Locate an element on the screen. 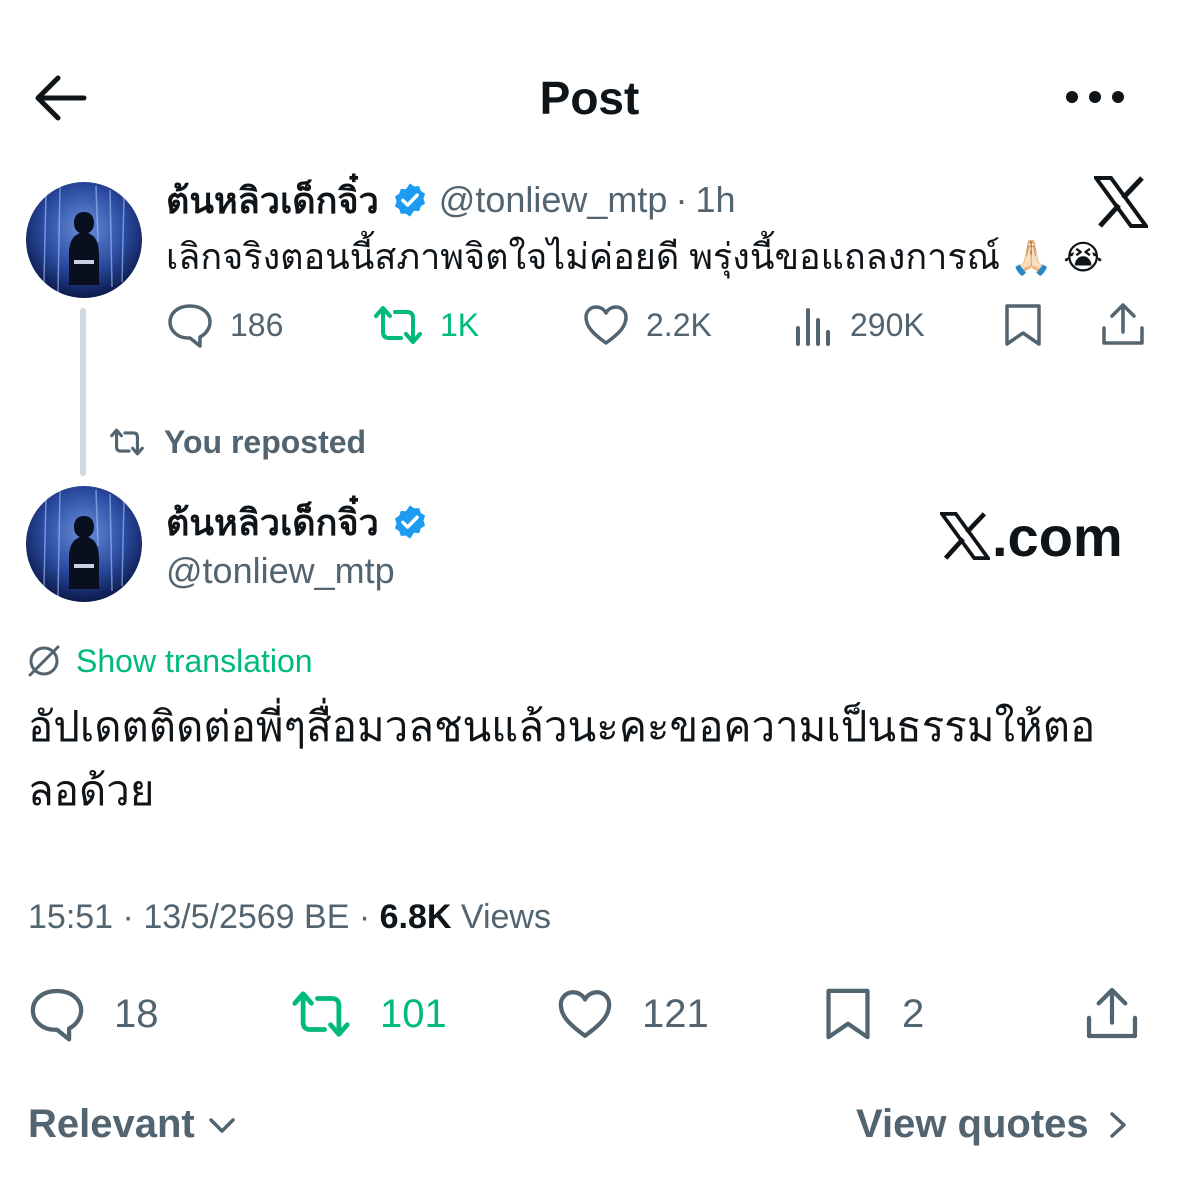 Image resolution: width=1179 pixels, height=1178 pixels. display-name-row: ต้นหลิวเด็กจิ๋ว is located at coordinates (302, 522).